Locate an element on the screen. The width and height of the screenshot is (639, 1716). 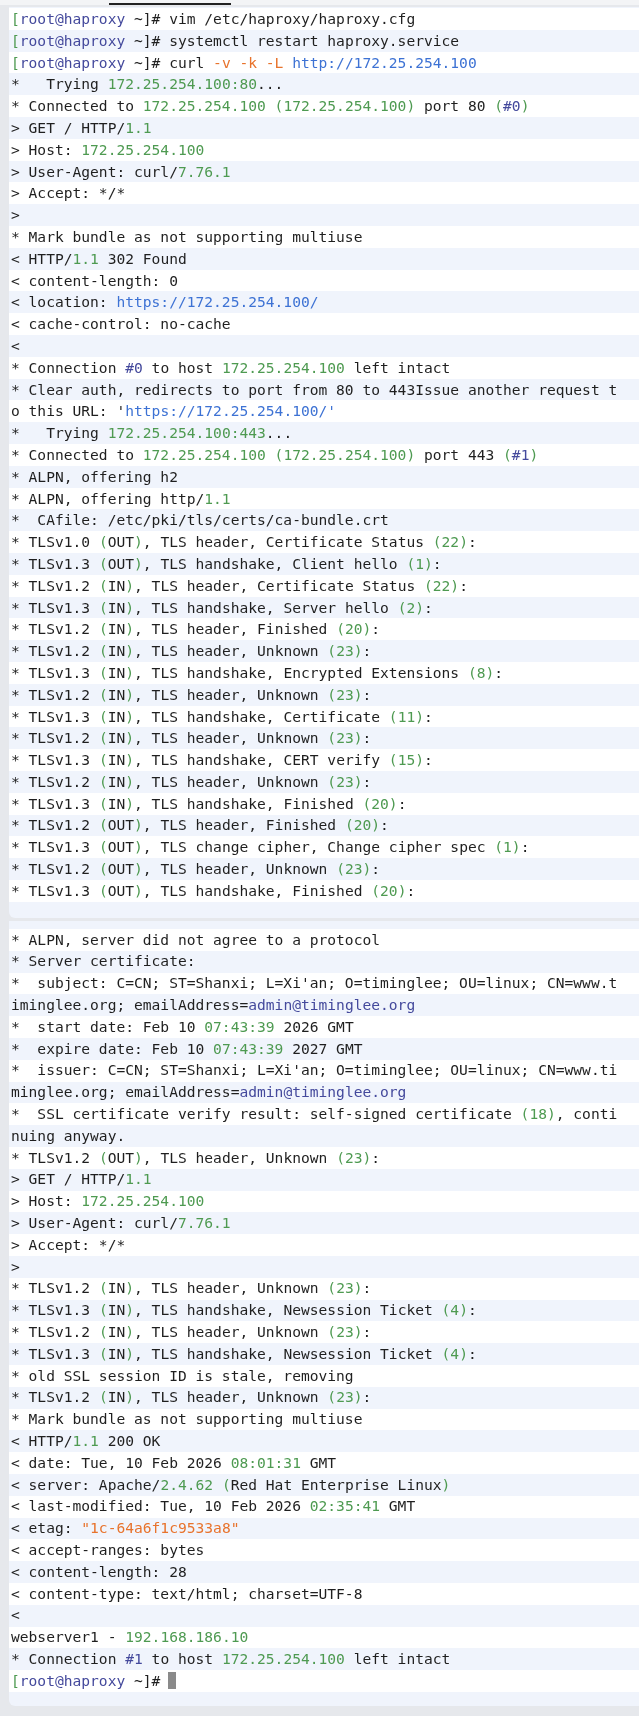
terminal-line: < server: Apache/2.4.62 (Red Hat Enterprise Linux) is located at coordinates (231, 1484).